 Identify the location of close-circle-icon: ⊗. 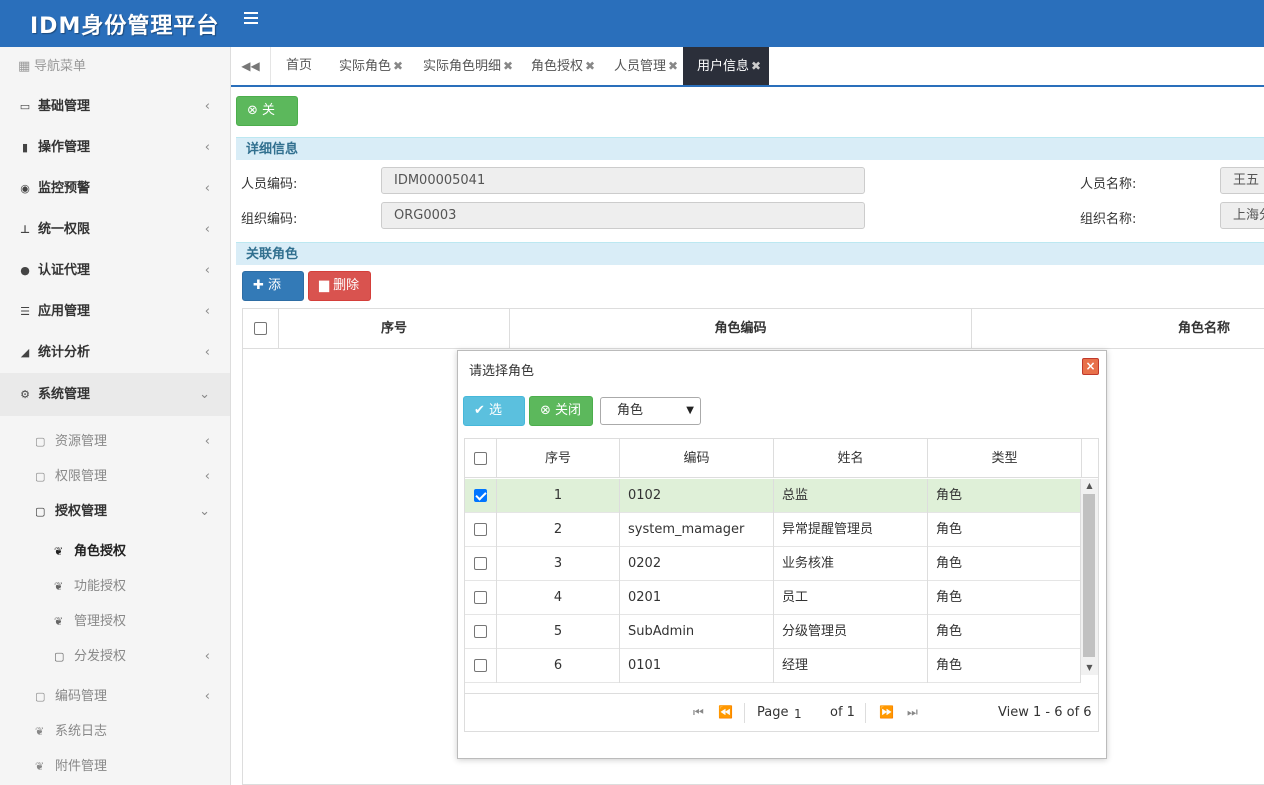
(545, 410).